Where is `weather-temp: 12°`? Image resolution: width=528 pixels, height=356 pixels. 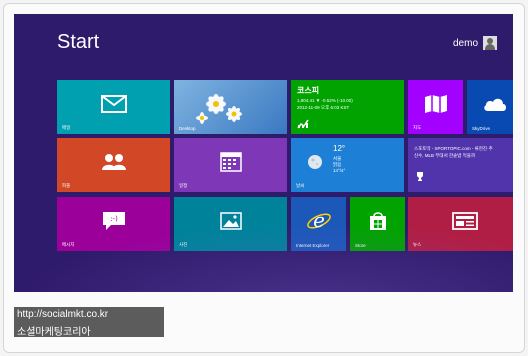
weather-temp: 12° is located at coordinates (339, 148).